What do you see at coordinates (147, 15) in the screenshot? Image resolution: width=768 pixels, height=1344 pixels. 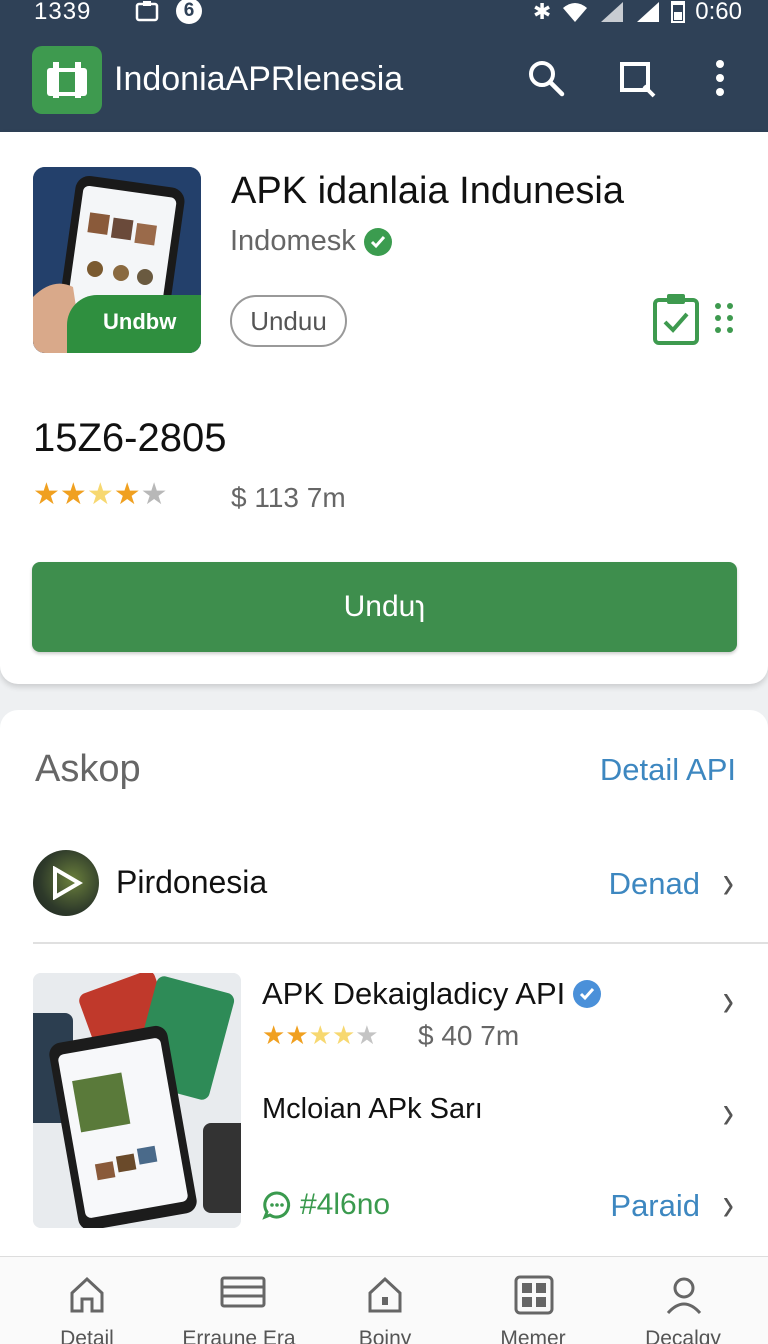 I see `status-app-icon` at bounding box center [147, 15].